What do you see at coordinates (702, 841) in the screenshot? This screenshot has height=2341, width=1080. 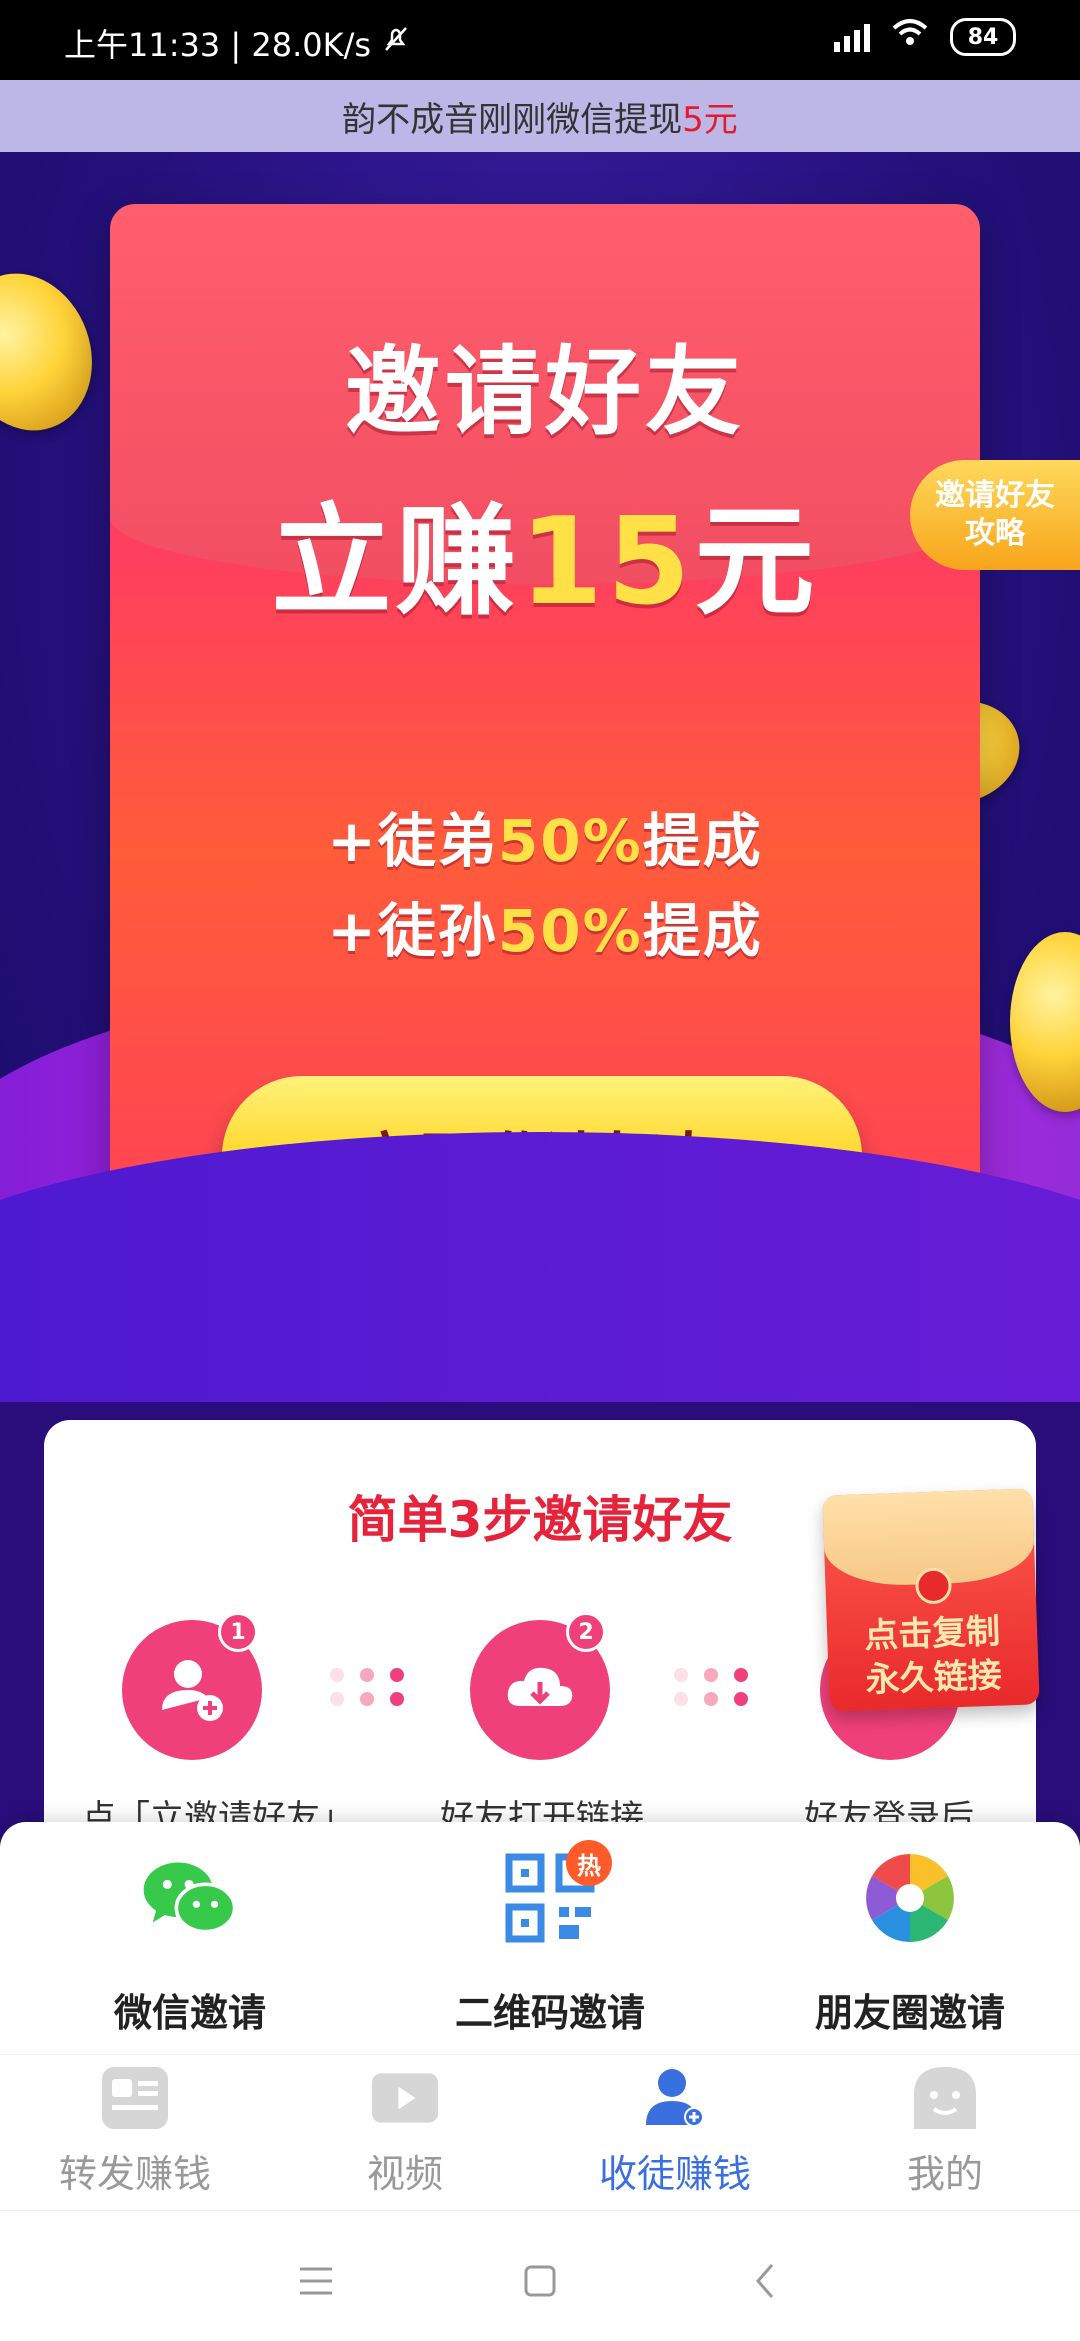 I see `bonus-apprentice-suffix: 提成` at bounding box center [702, 841].